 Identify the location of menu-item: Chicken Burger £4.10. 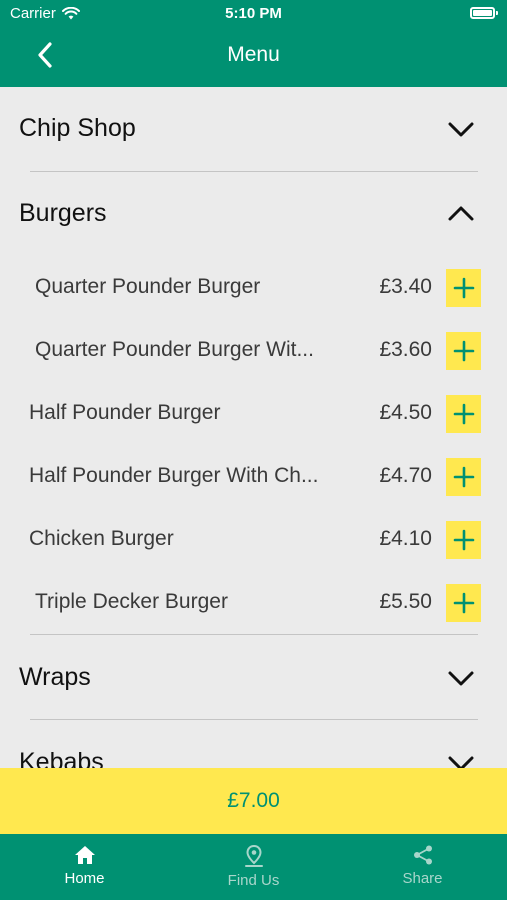
(253, 540).